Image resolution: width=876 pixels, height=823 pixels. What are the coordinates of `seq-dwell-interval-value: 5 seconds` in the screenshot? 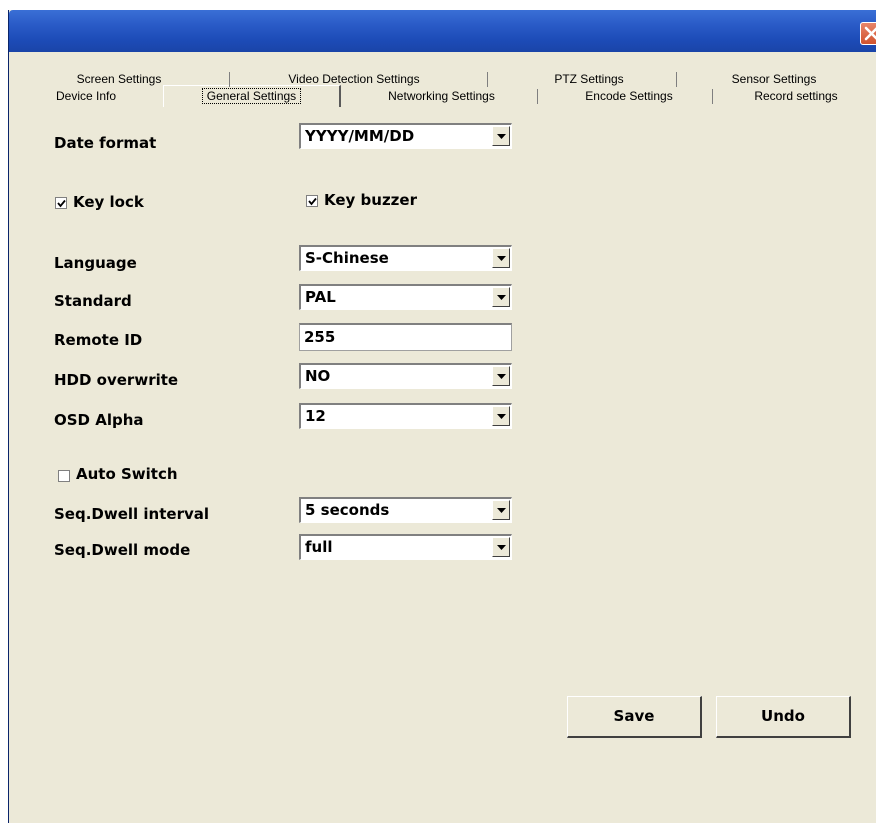 It's located at (347, 510).